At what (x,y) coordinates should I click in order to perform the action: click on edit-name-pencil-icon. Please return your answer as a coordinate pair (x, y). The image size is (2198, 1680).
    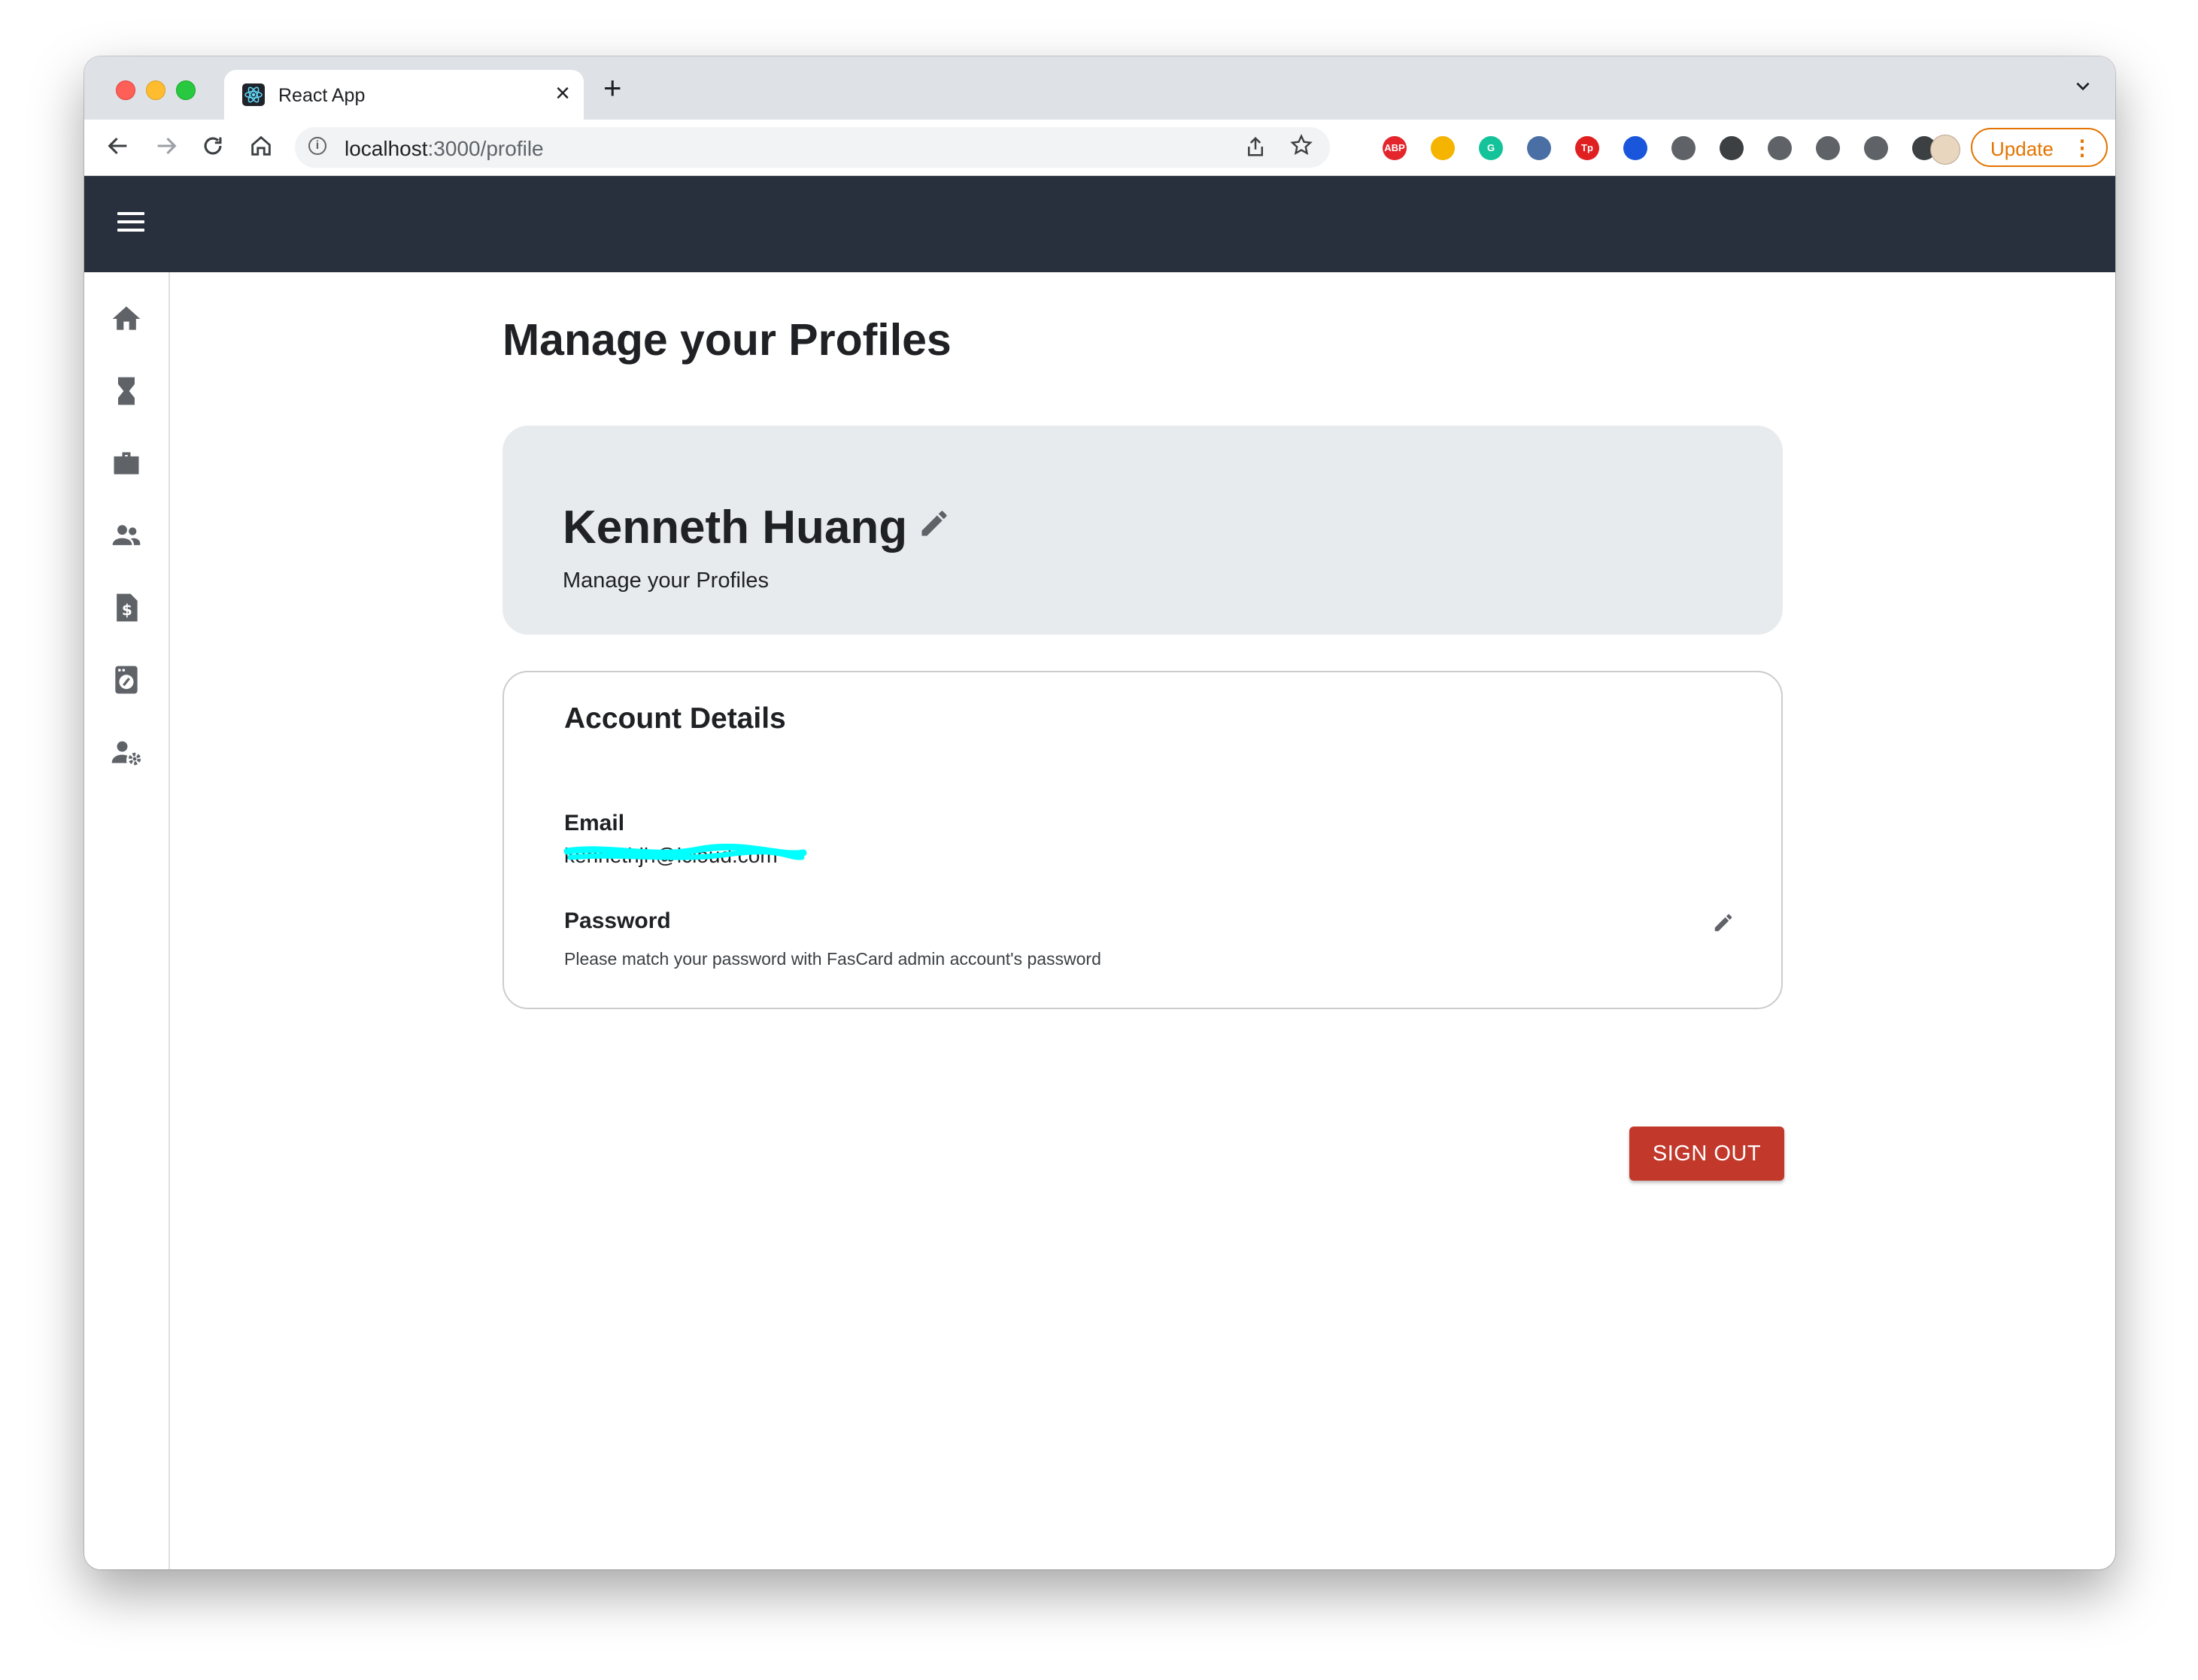
    Looking at the image, I should click on (934, 523).